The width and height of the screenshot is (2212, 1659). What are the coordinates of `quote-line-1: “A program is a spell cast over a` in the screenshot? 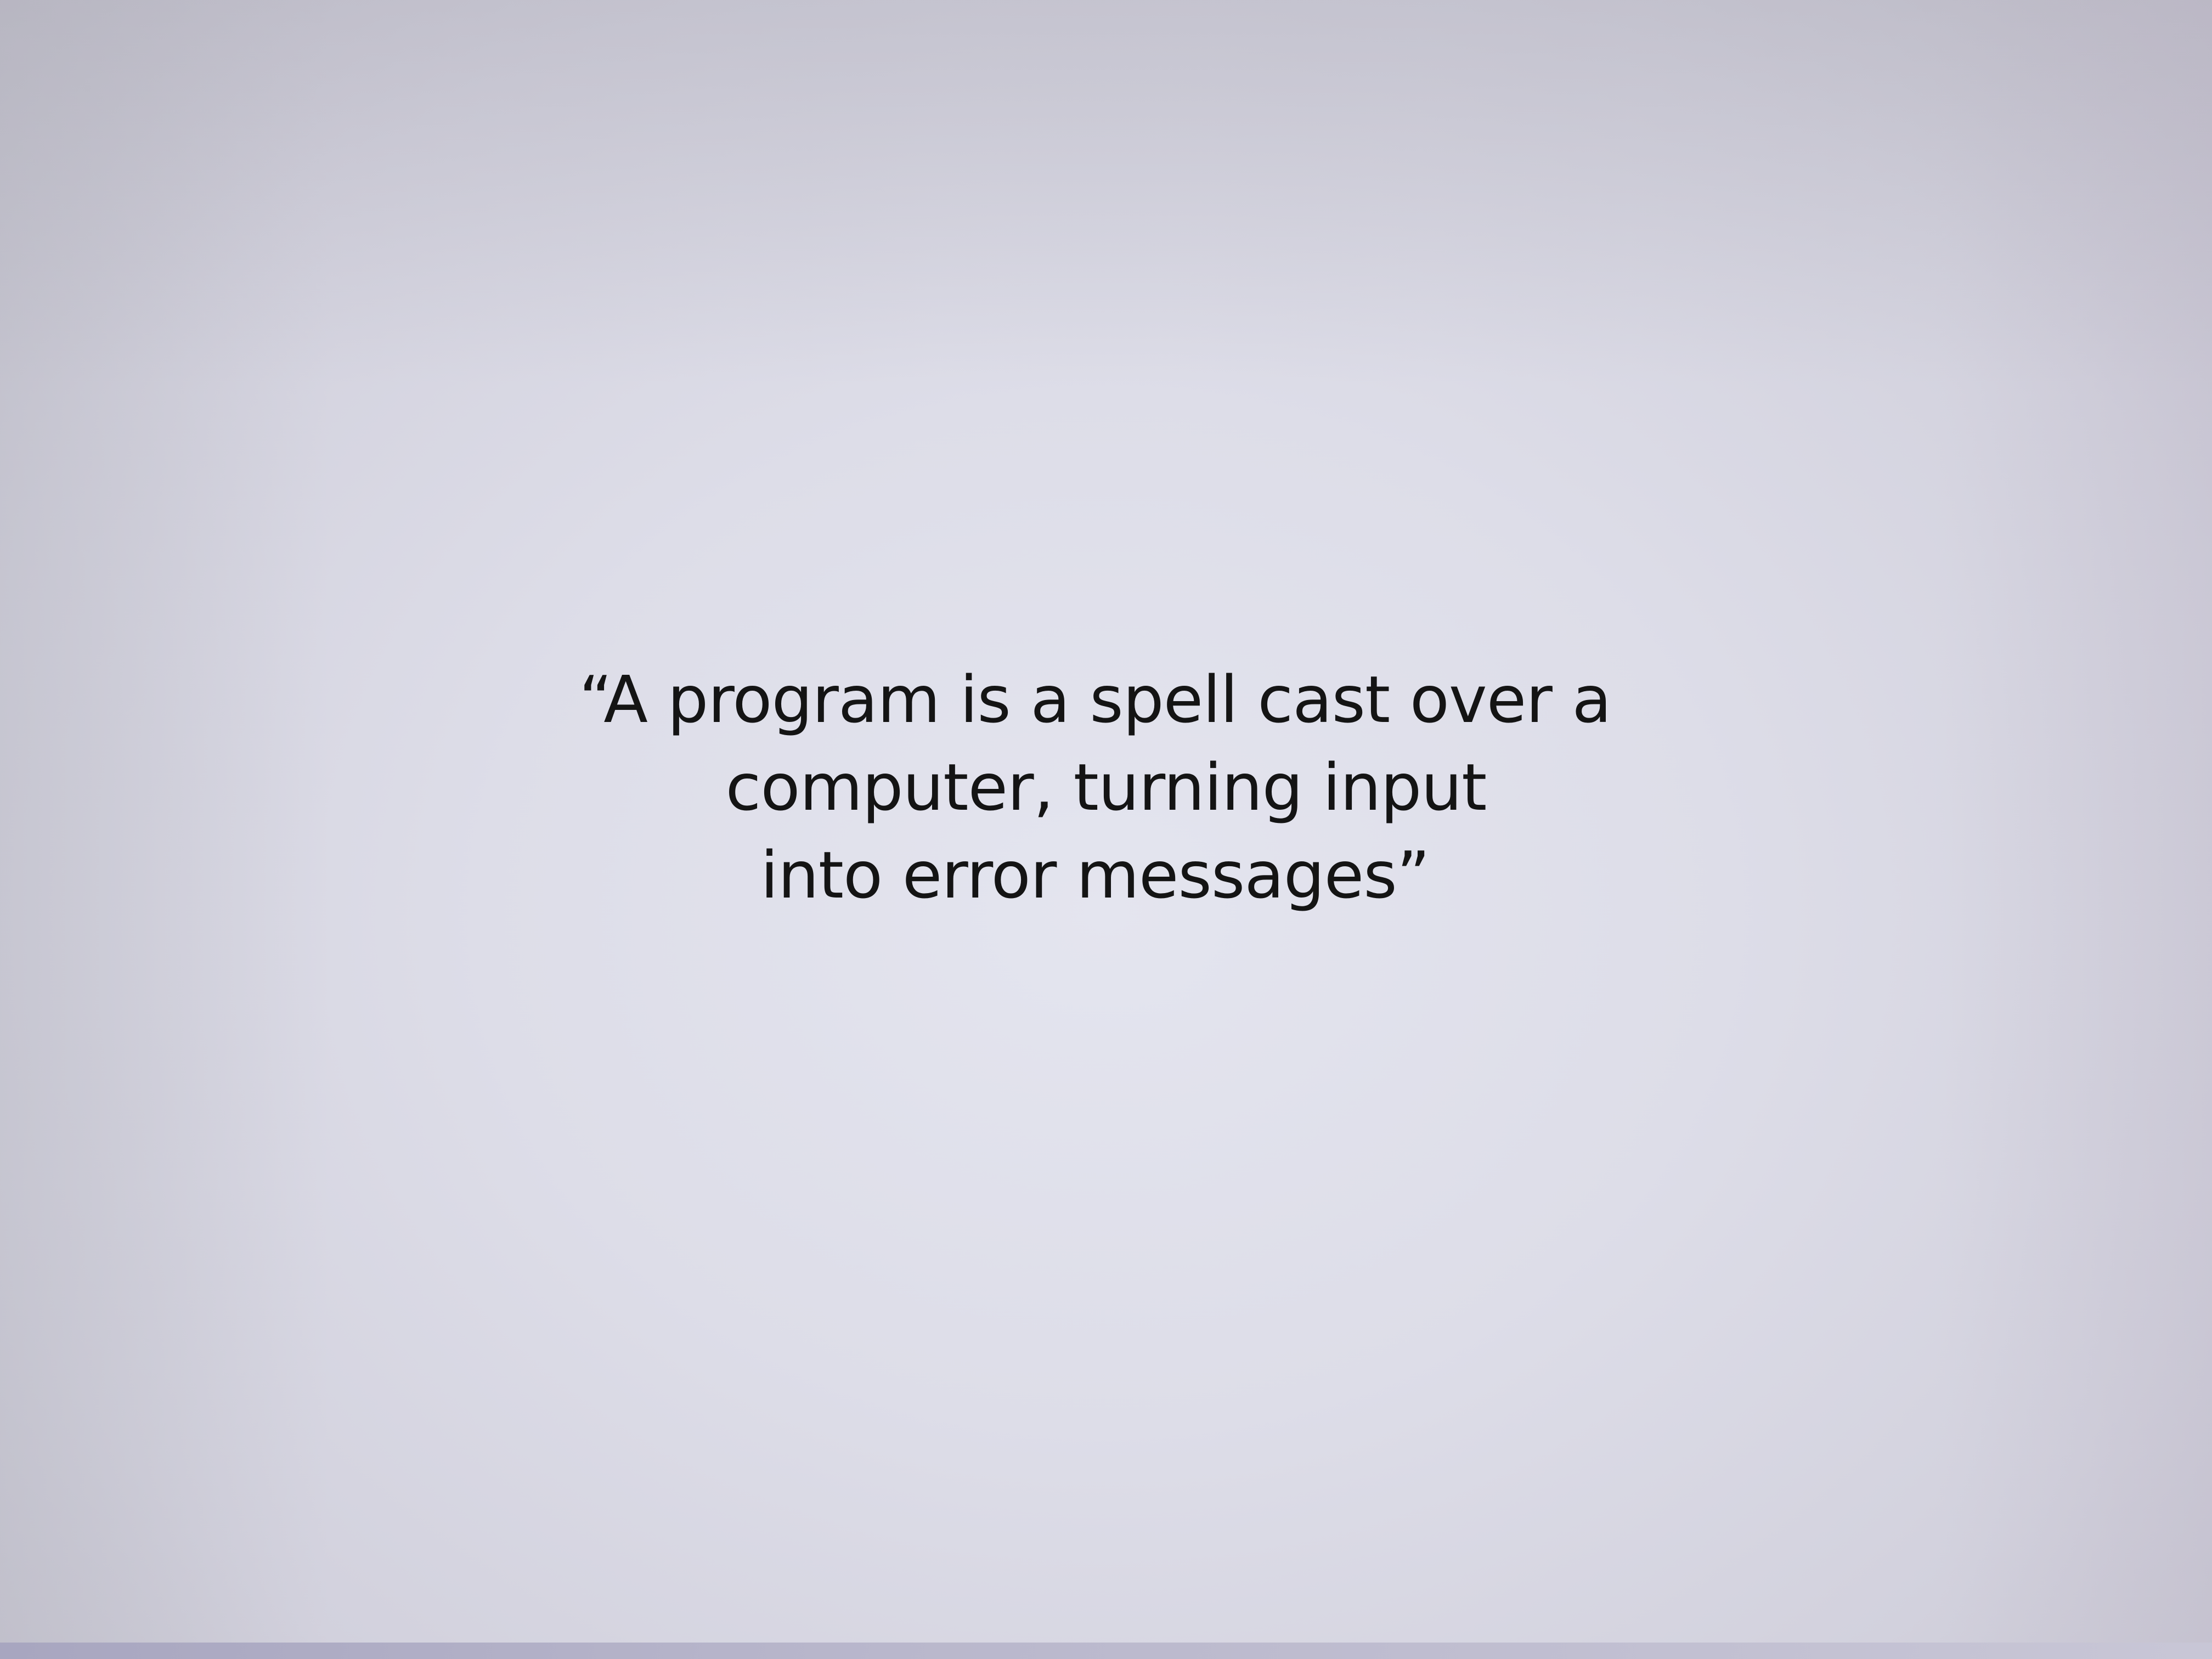 It's located at (1095, 699).